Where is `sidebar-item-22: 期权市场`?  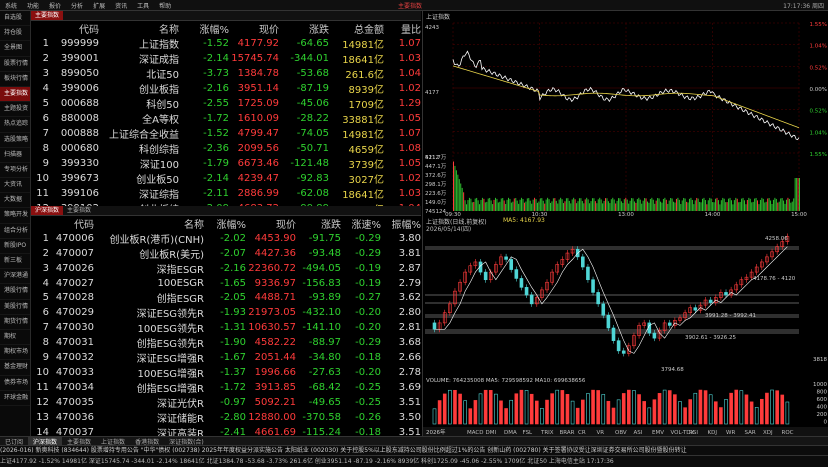
sidebar-item-22: 期权市场 is located at coordinates (15, 353).